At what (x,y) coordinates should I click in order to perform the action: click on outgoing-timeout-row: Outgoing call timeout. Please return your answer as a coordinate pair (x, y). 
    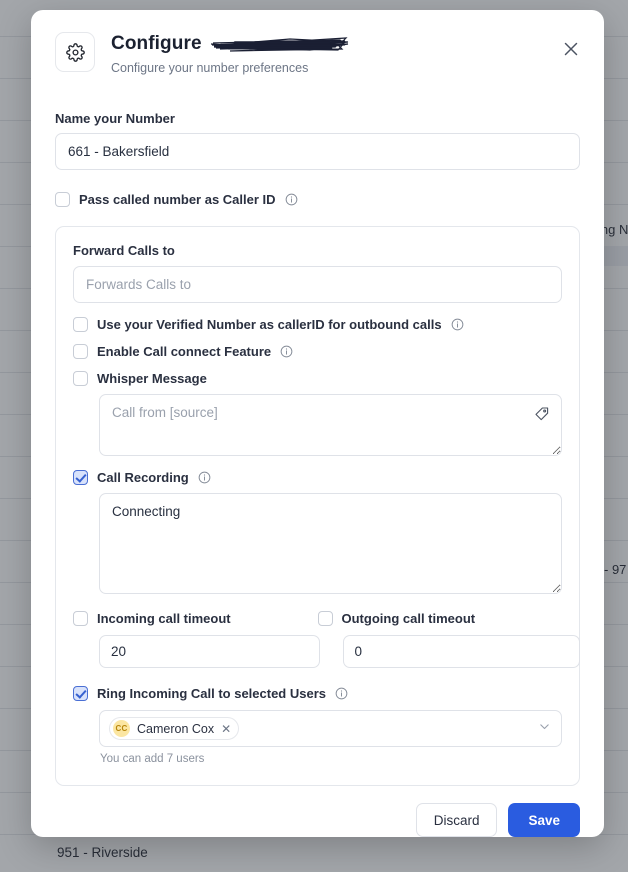
    Looking at the image, I should click on (440, 618).